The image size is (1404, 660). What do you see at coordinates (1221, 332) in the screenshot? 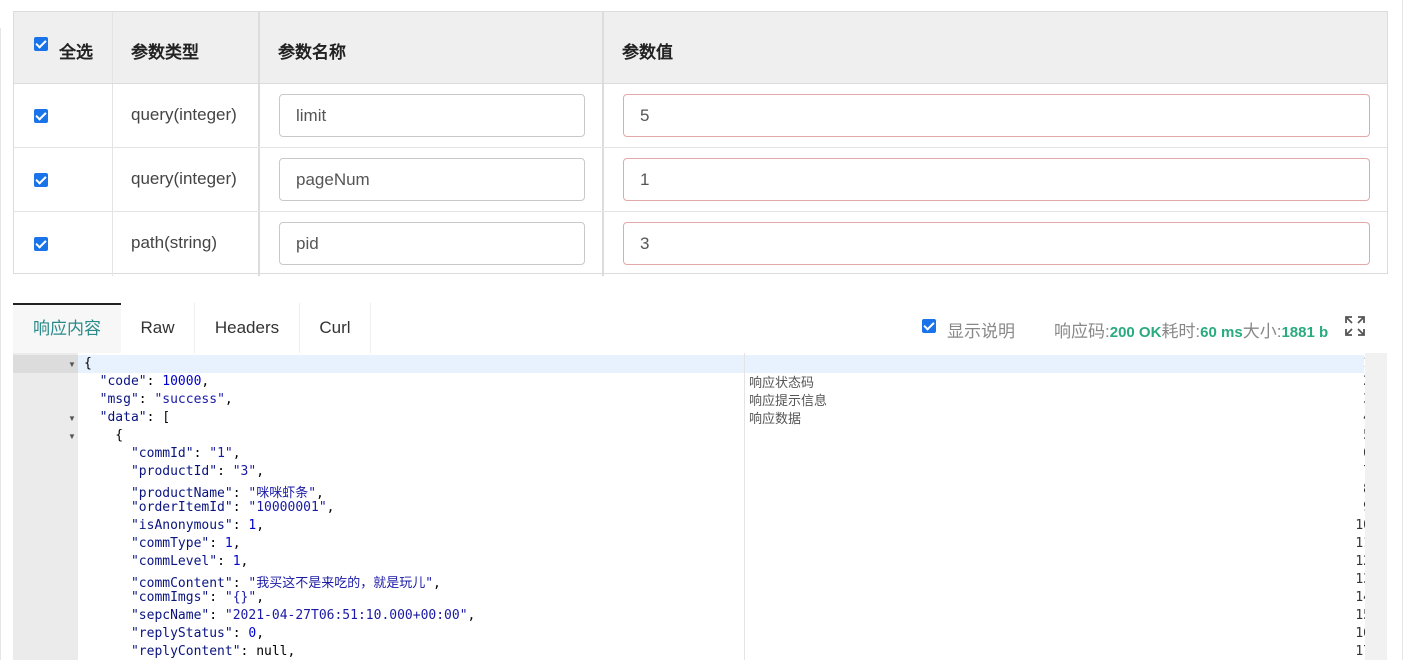
I see `time-value: 60 ms` at bounding box center [1221, 332].